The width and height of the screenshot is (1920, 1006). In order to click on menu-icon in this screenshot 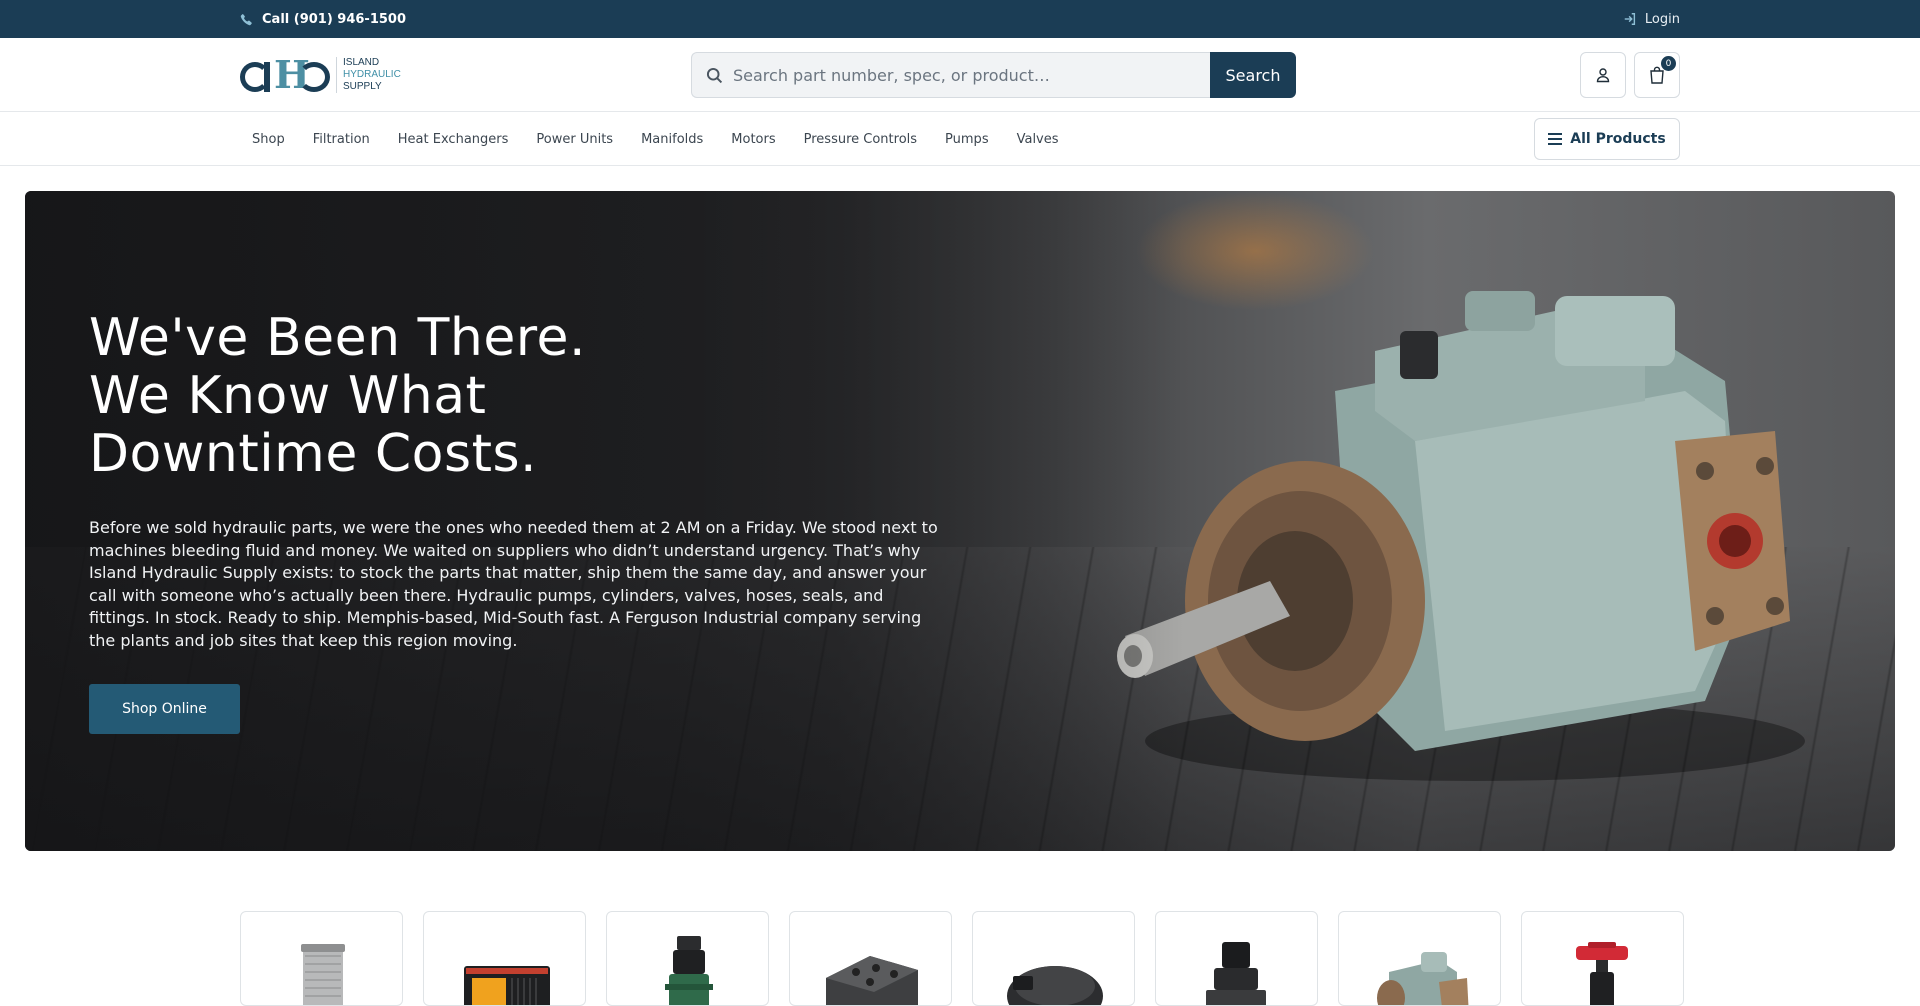, I will do `click(1555, 139)`.